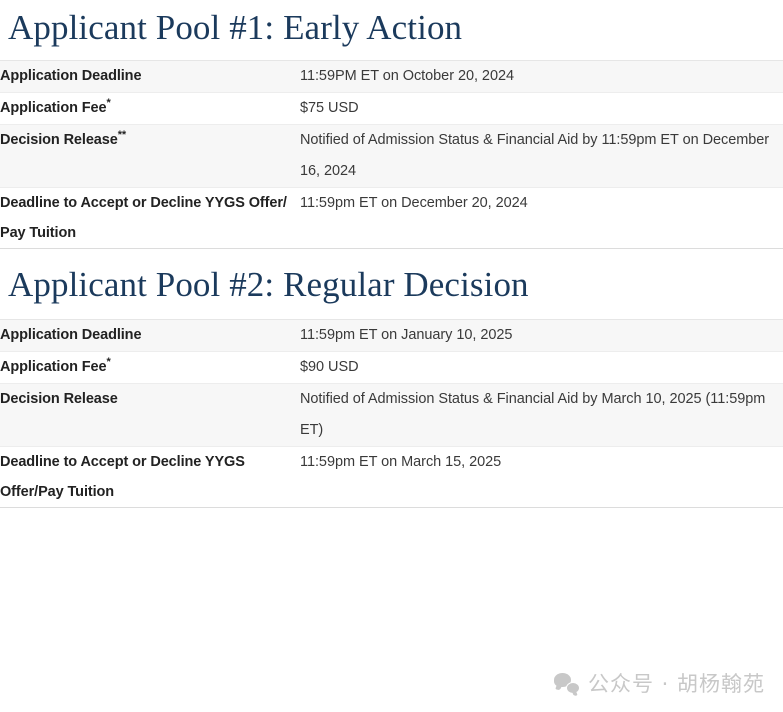 This screenshot has height=712, width=783. Describe the element at coordinates (122, 135) in the screenshot. I see `row-label-asterisk: **` at that location.